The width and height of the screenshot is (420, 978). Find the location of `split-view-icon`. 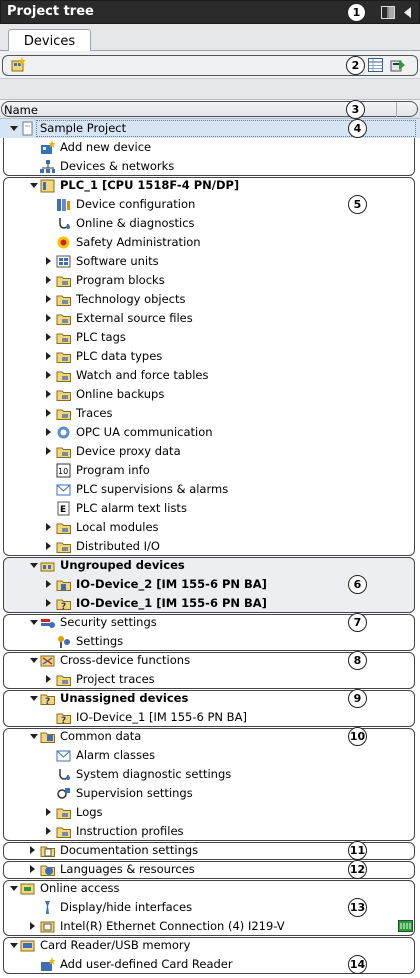

split-view-icon is located at coordinates (388, 14).